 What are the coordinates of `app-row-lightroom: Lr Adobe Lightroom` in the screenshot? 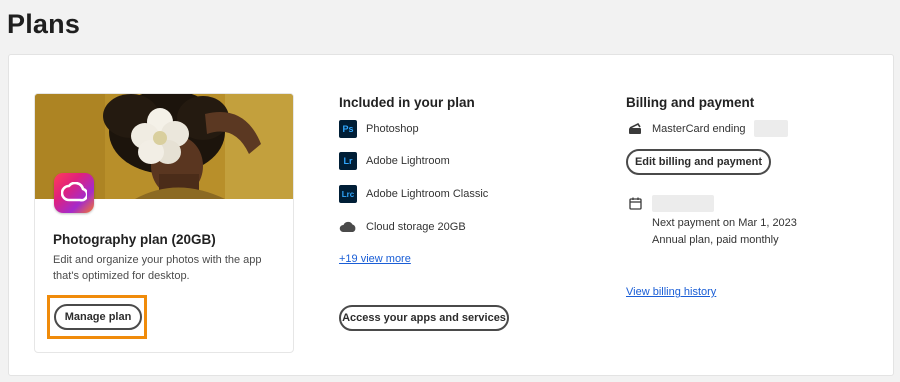 It's located at (394, 161).